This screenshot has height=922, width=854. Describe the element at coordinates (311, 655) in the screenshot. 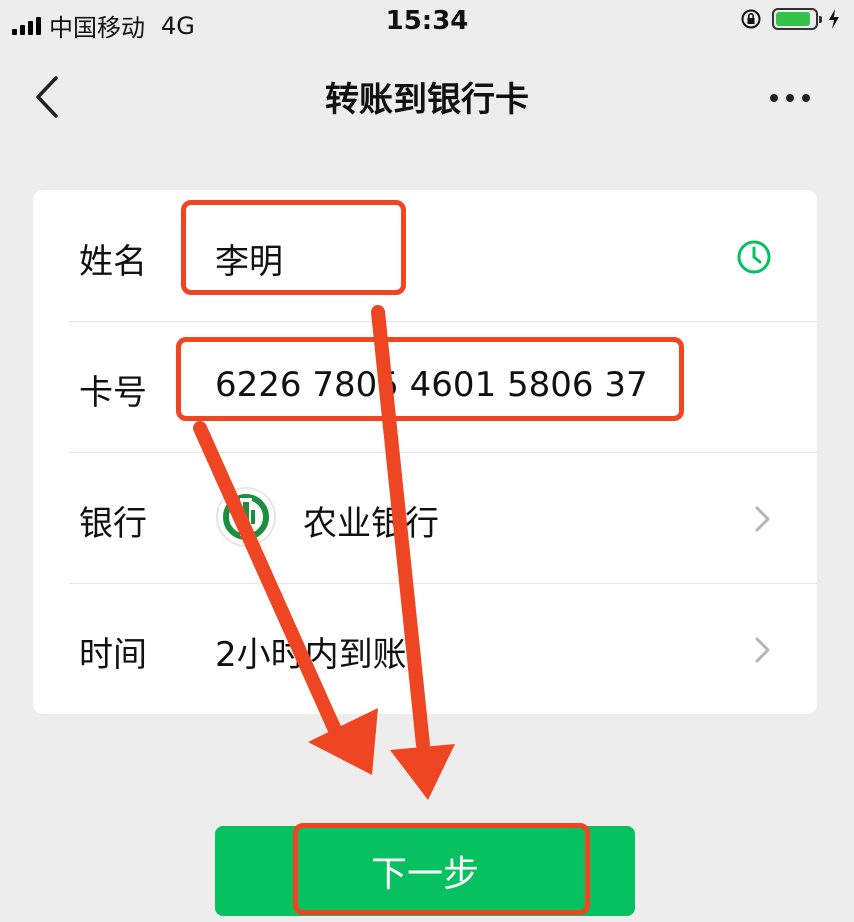

I see `time-value: 2小时内到账` at that location.